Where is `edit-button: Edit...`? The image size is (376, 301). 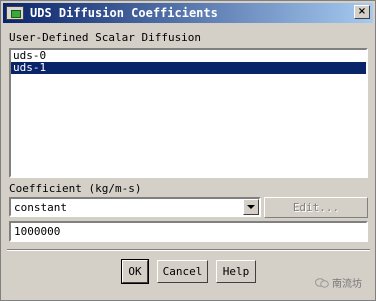 edit-button: Edit... is located at coordinates (316, 207).